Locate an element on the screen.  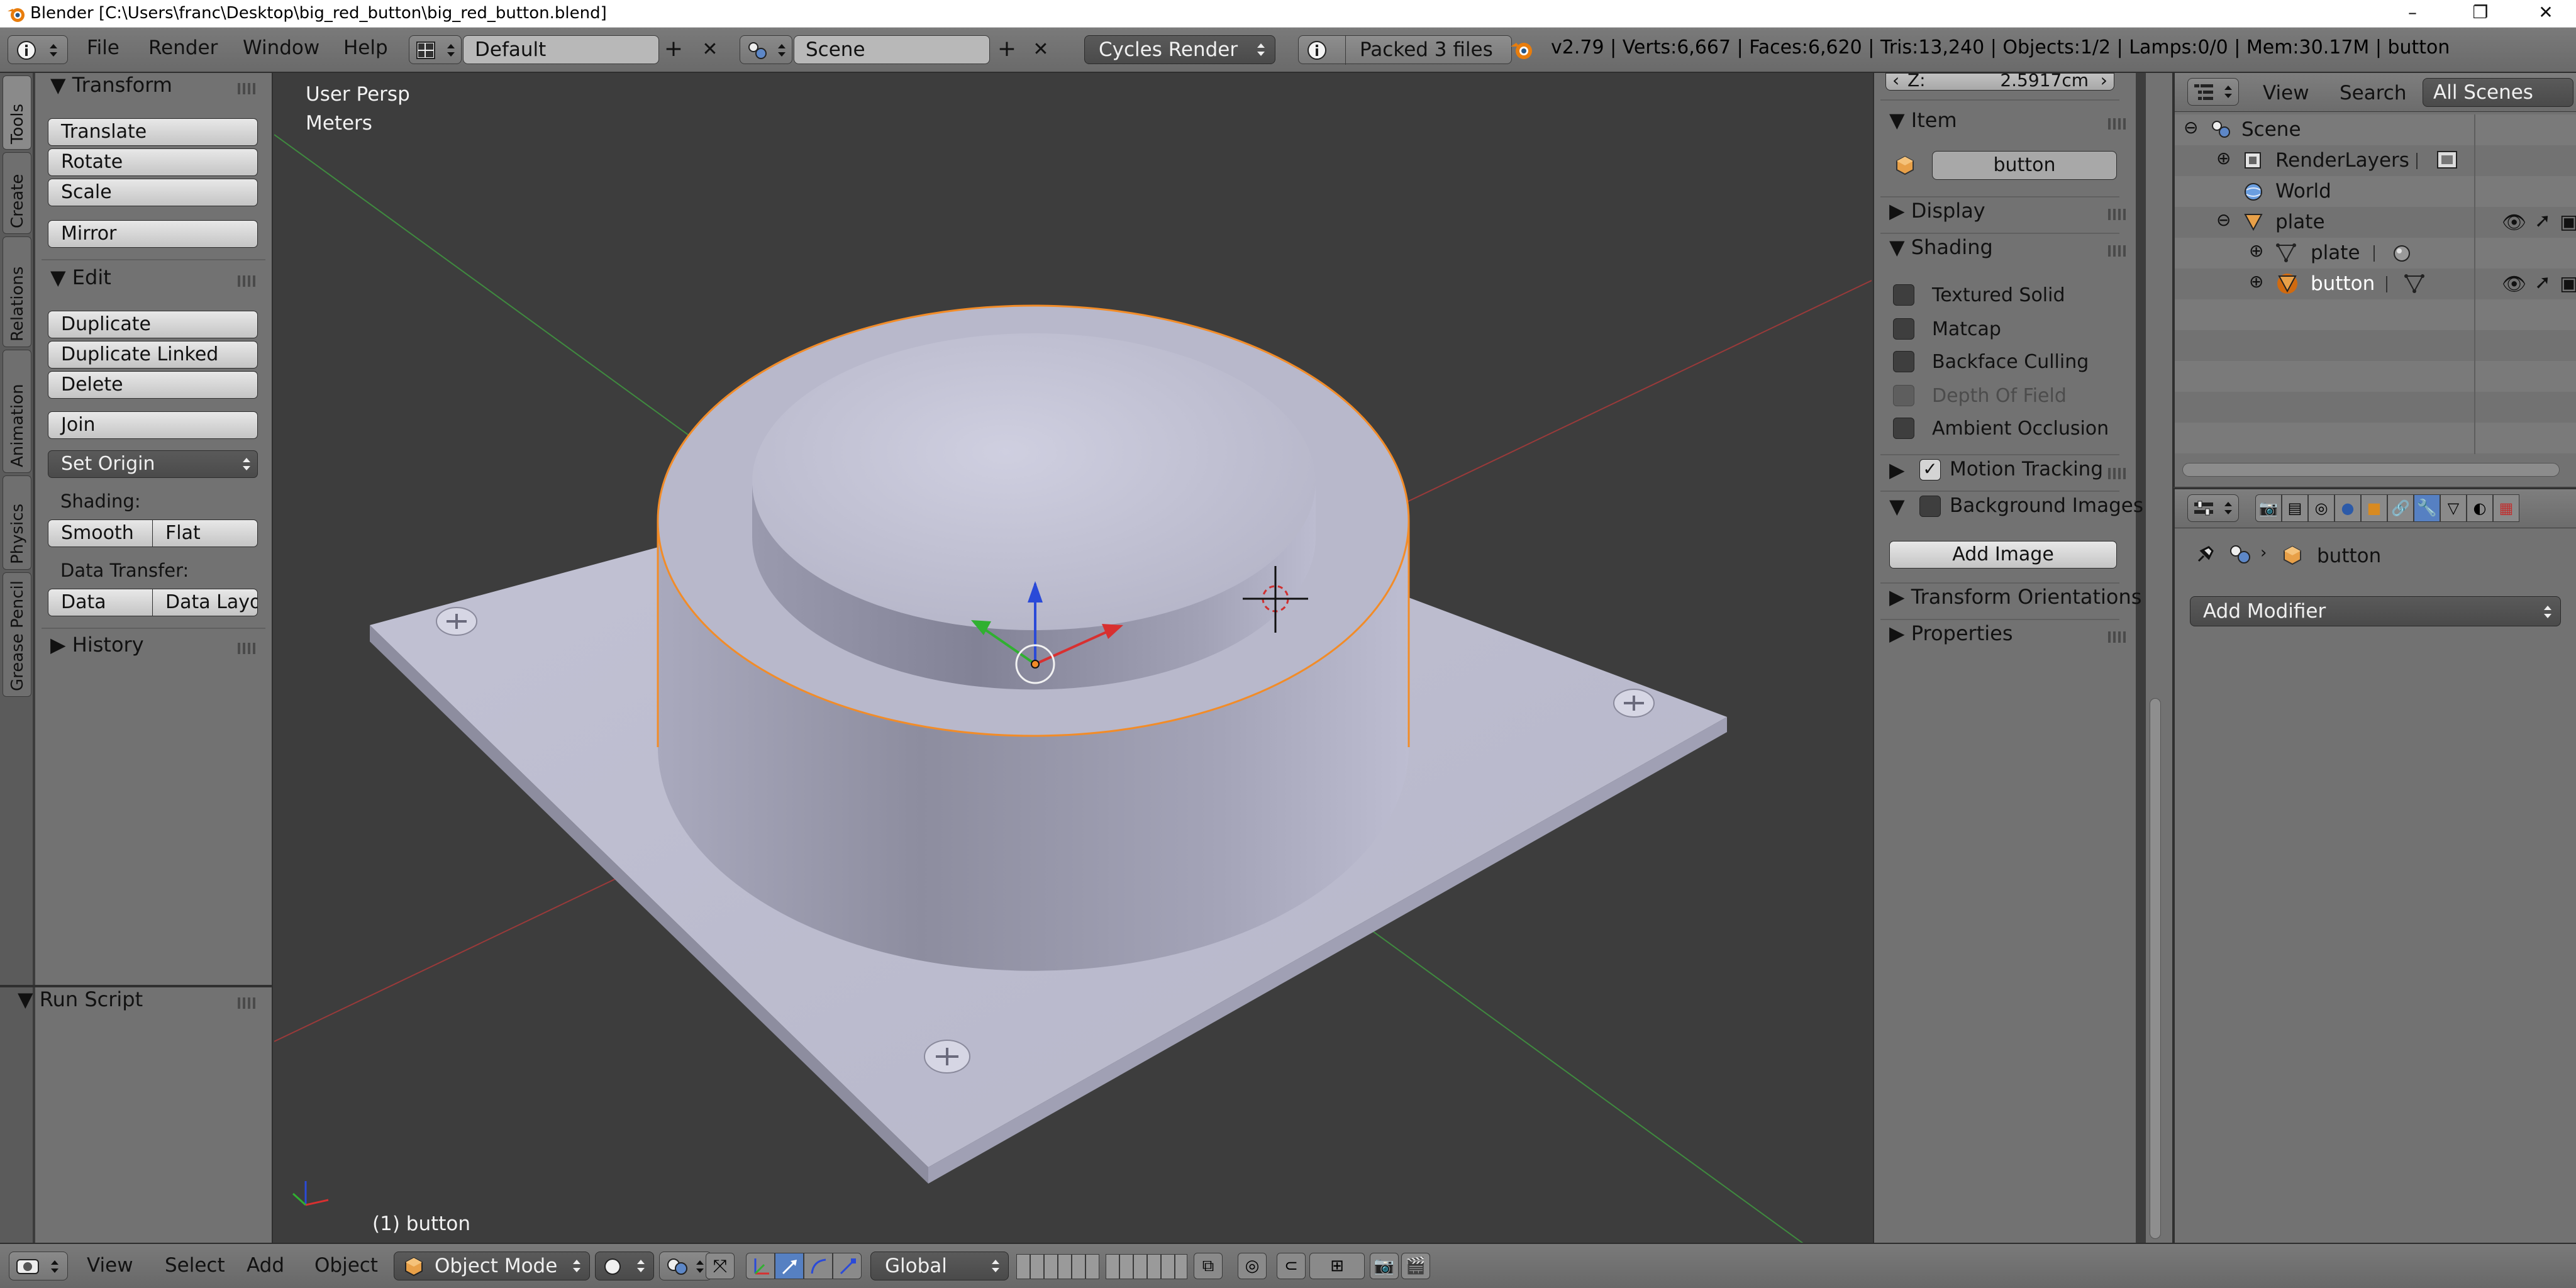
edit-panel-header: ▼ Edit is located at coordinates (80, 277).